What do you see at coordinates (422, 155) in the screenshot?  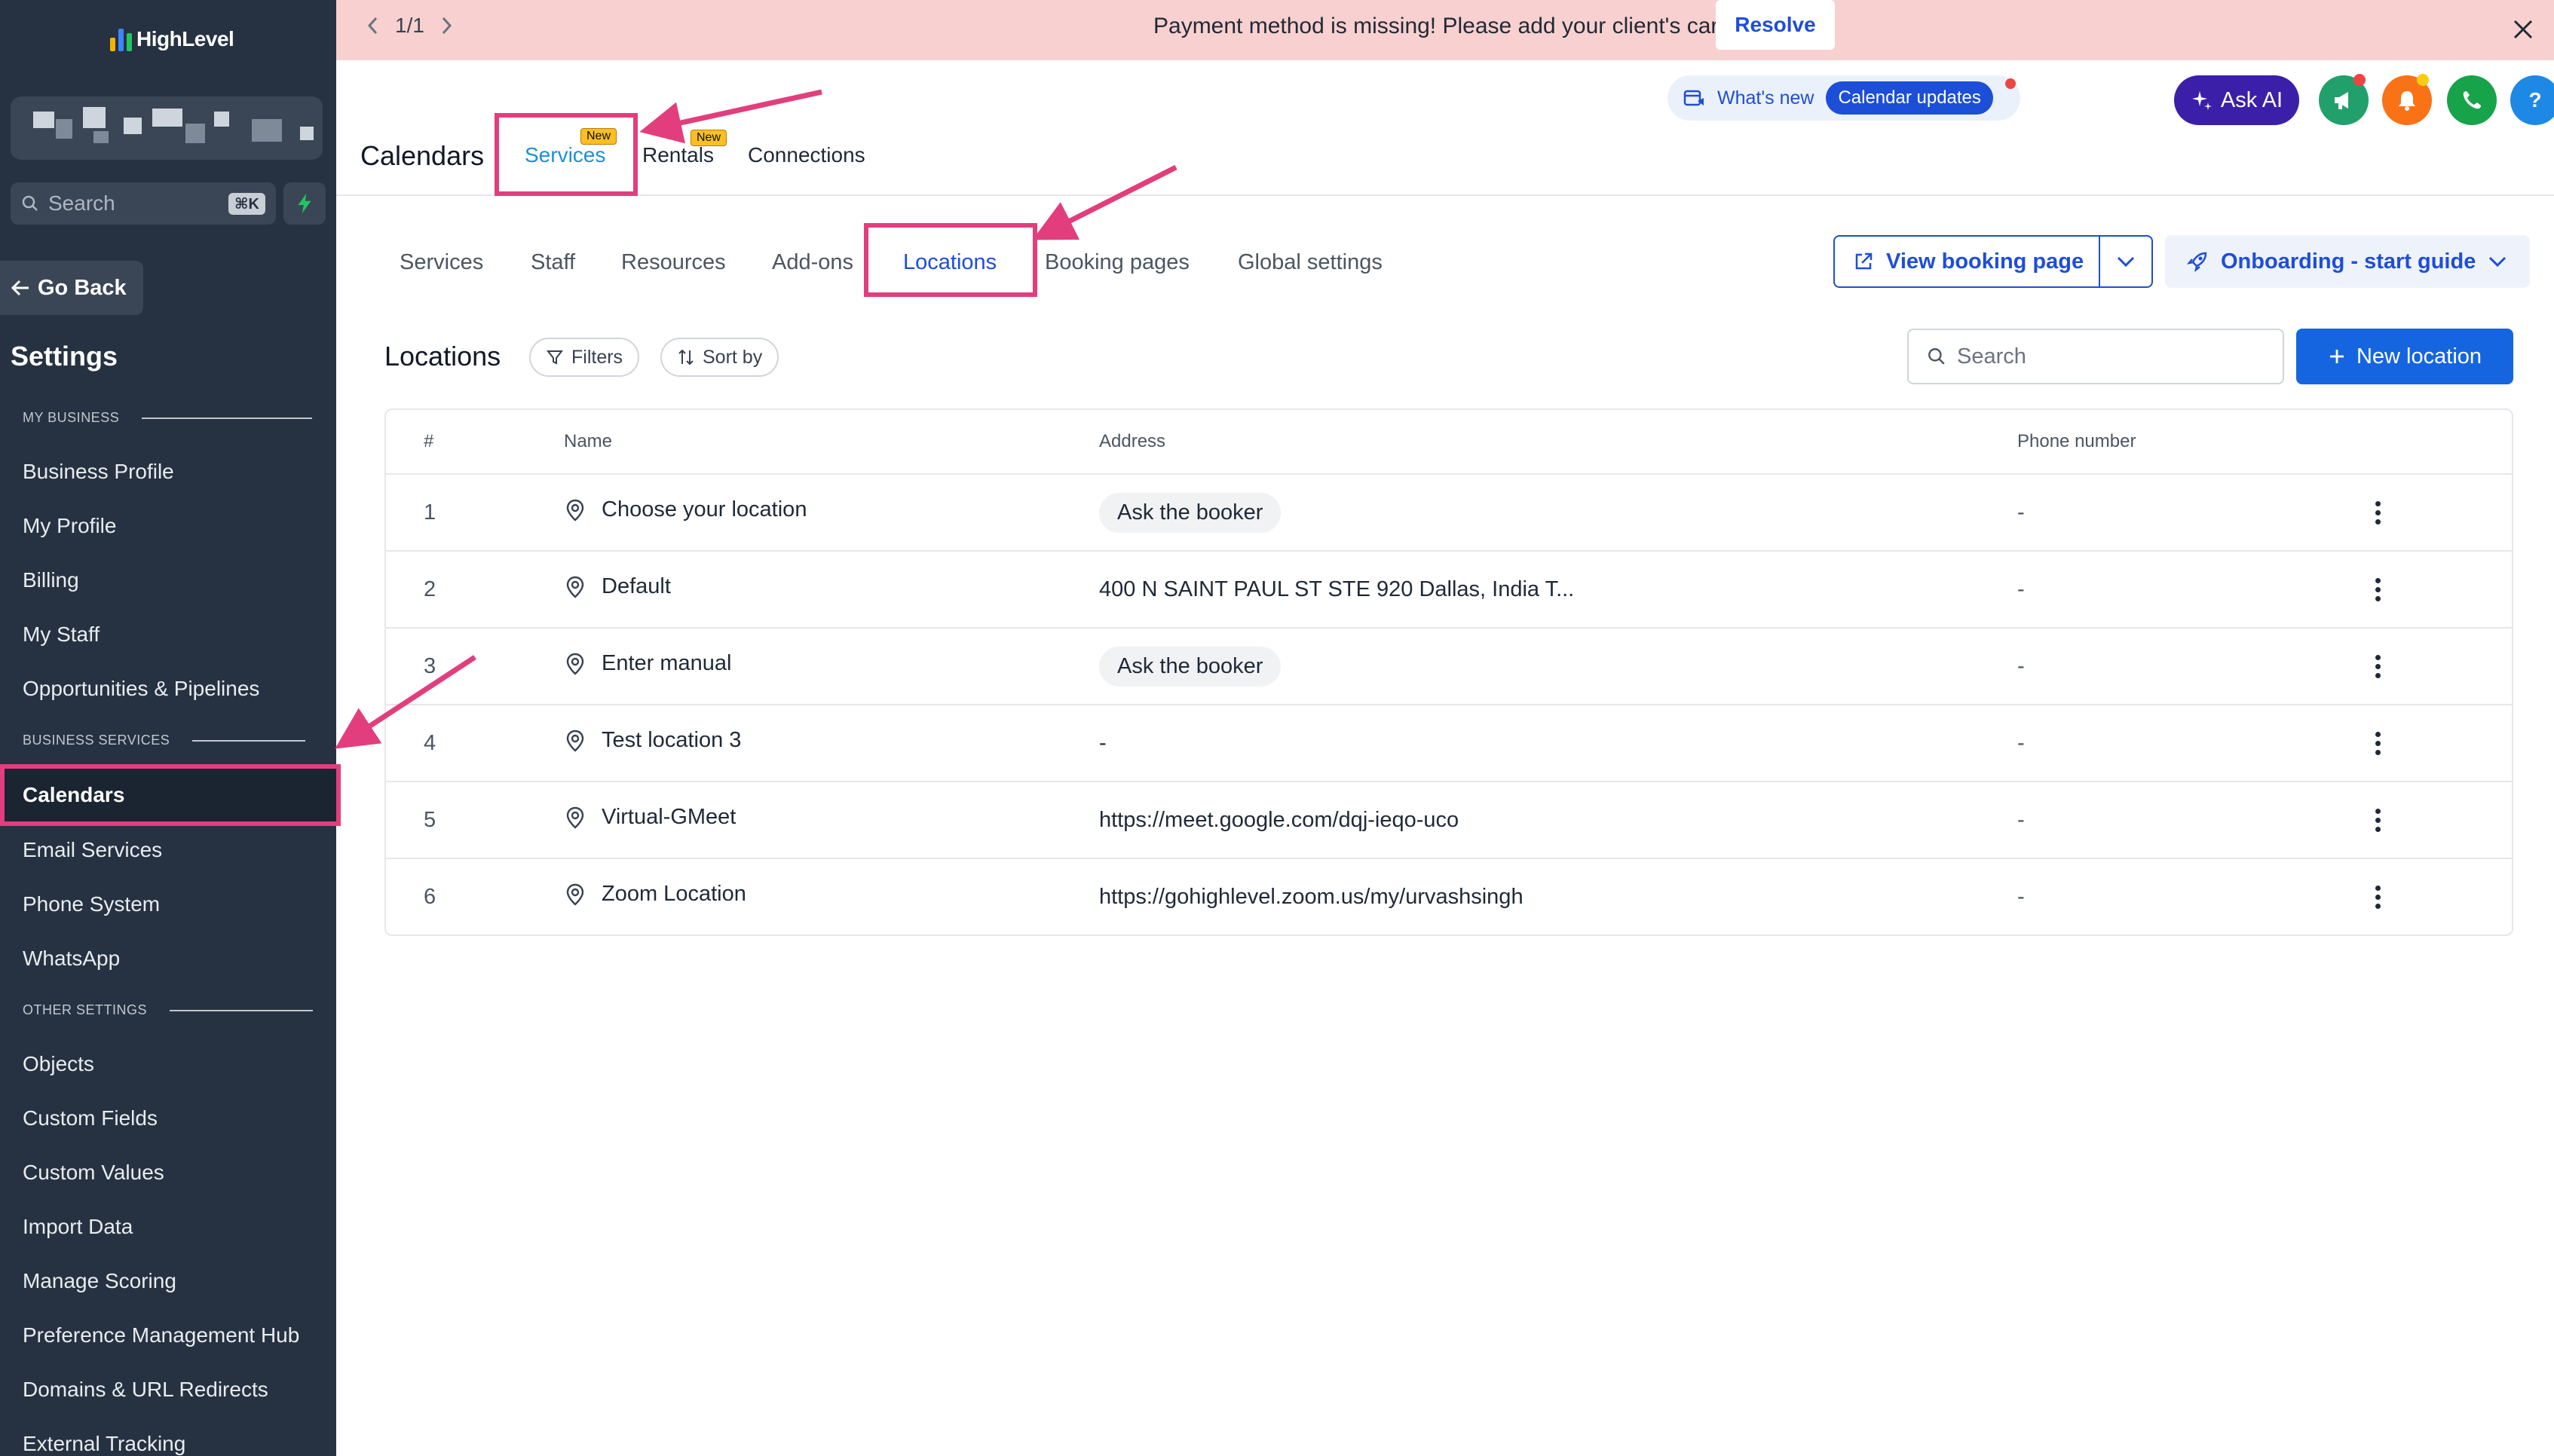 I see `page-title: Calendars` at bounding box center [422, 155].